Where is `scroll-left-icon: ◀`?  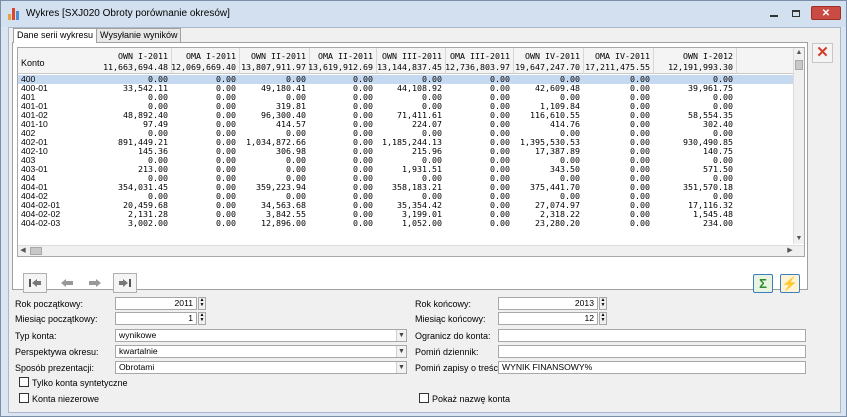 scroll-left-icon: ◀ is located at coordinates (23, 251).